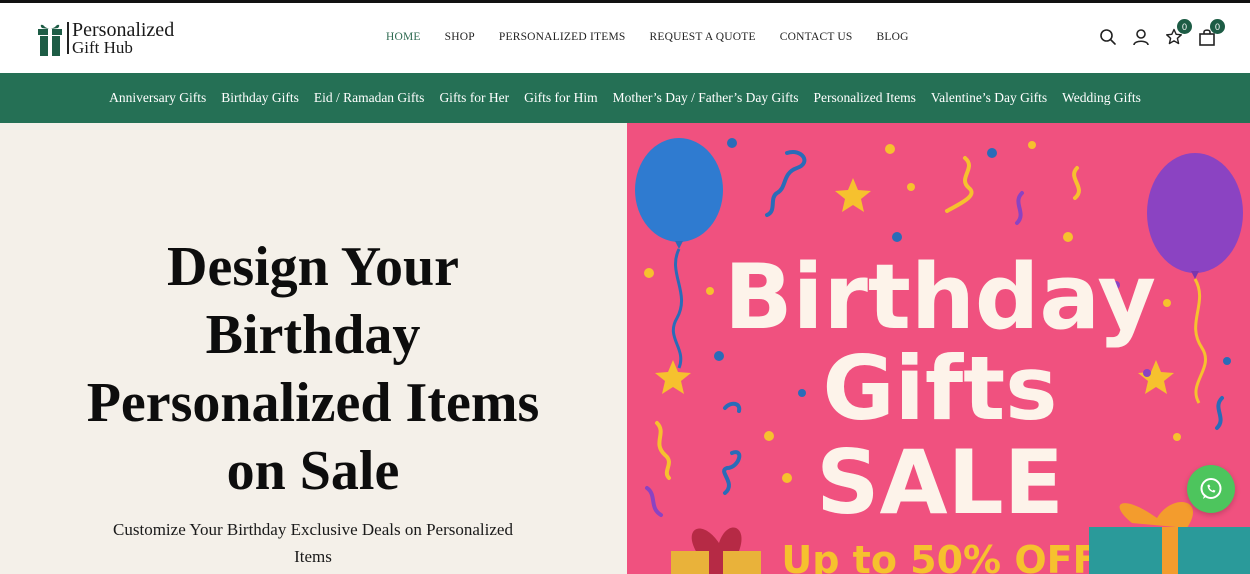 The height and width of the screenshot is (574, 1250). Describe the element at coordinates (1156, 377) in the screenshot. I see `yellow-star-right` at that location.